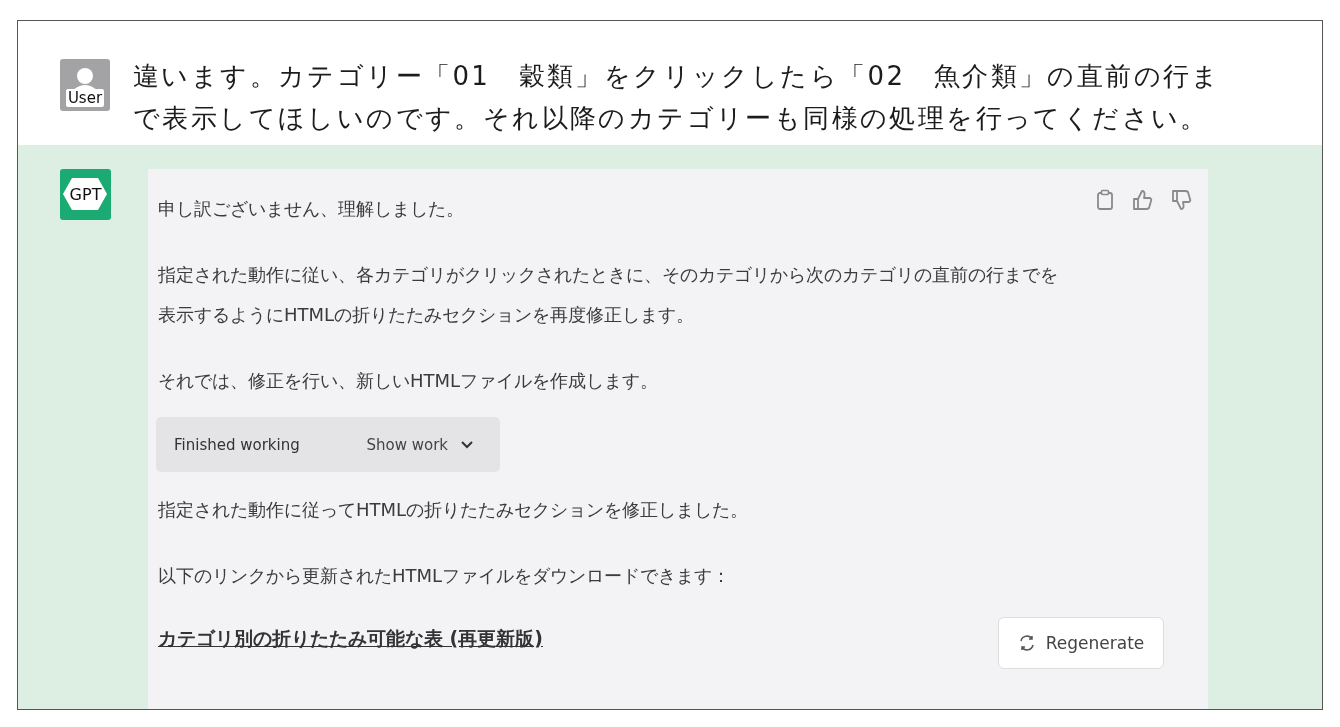 This screenshot has height=727, width=1340. Describe the element at coordinates (350, 639) in the screenshot. I see `download-link: カテゴリ別の折りたたみ可能な表 (再更新版)` at that location.